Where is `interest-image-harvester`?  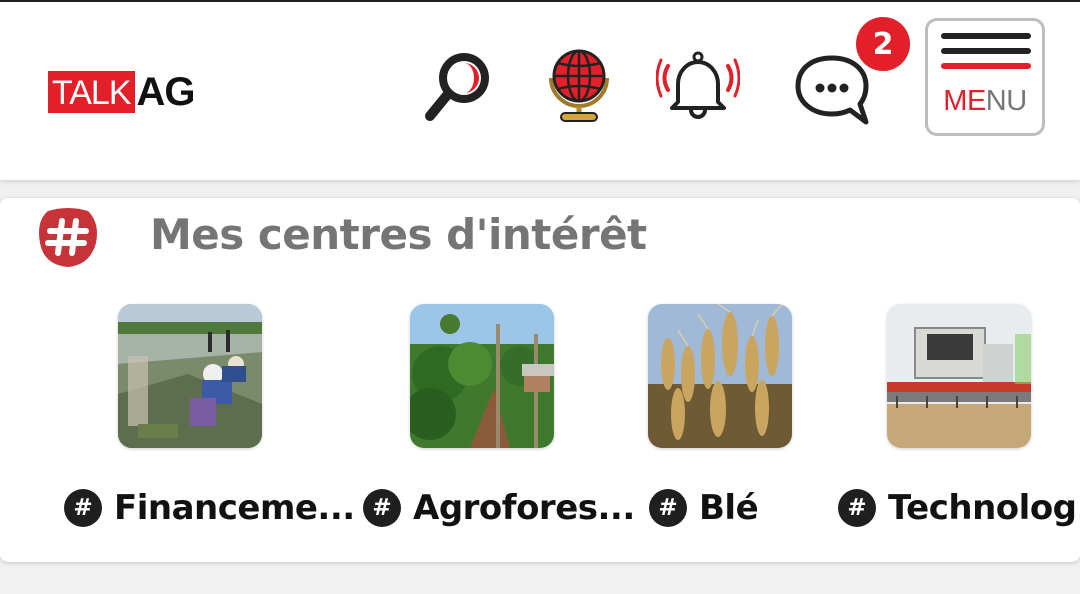
interest-image-harvester is located at coordinates (959, 376).